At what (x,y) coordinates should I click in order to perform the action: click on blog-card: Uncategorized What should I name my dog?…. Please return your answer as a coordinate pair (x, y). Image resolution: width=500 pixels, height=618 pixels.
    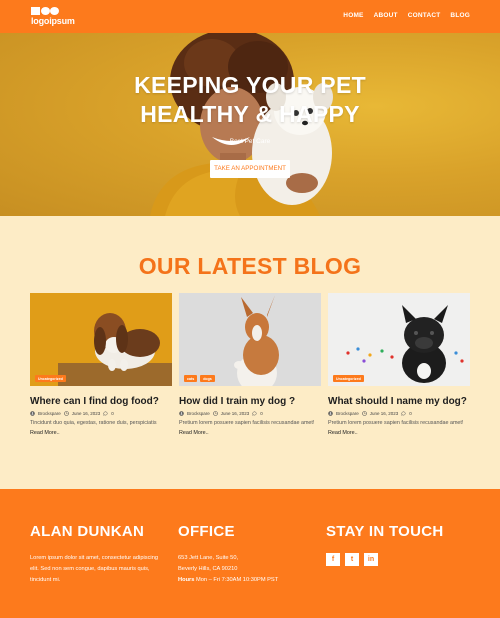
    Looking at the image, I should click on (399, 364).